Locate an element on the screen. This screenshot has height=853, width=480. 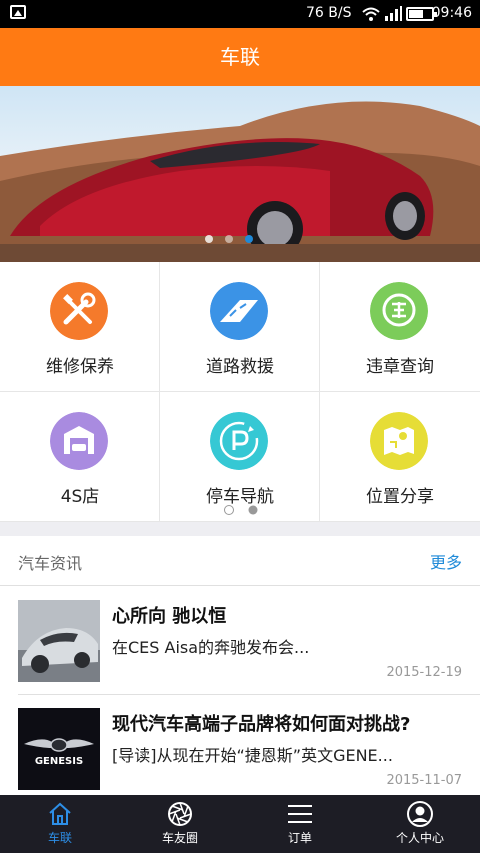
map-location-icon is located at coordinates (399, 441).